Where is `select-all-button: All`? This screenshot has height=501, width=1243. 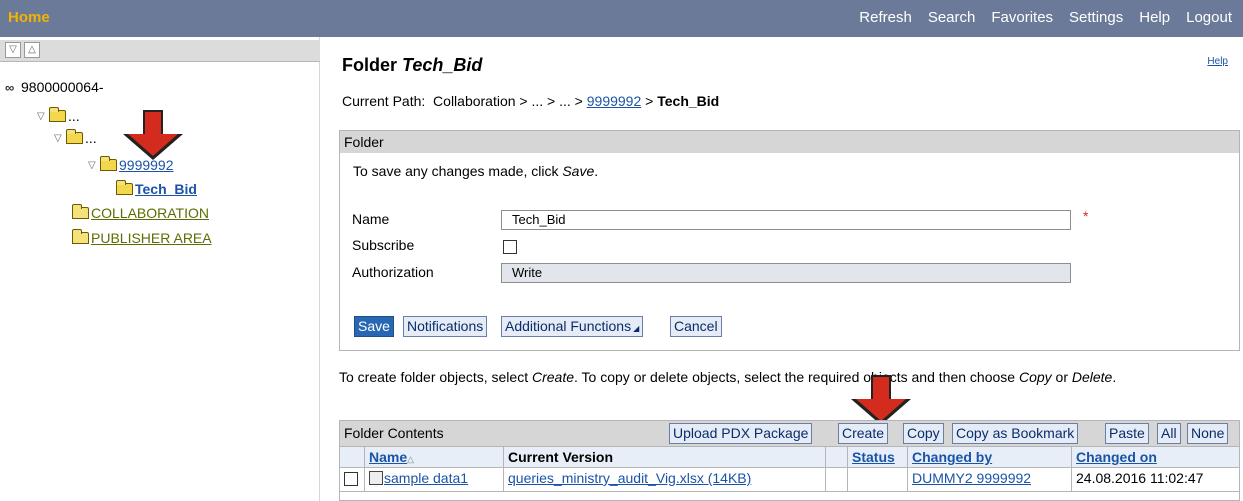 select-all-button: All is located at coordinates (1169, 433).